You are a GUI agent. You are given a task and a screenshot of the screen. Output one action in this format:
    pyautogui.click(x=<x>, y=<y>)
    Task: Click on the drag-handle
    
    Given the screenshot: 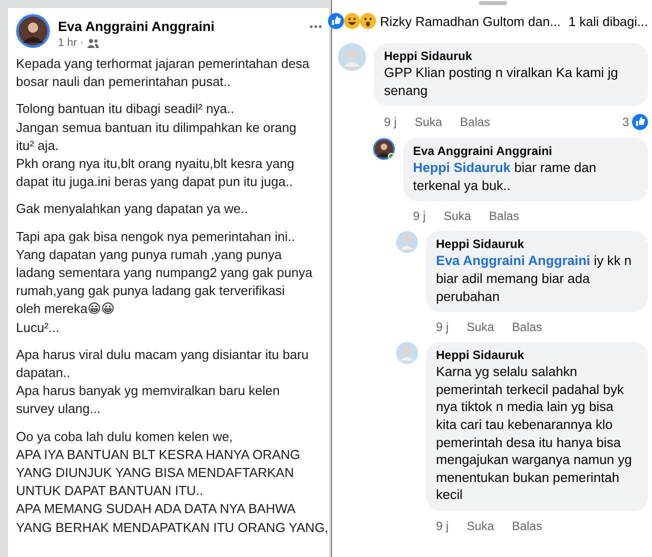 What is the action you would take?
    pyautogui.click(x=493, y=3)
    